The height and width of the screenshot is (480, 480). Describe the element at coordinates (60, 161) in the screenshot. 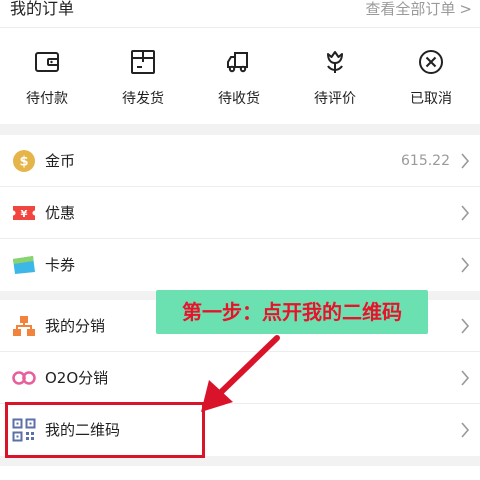

I see `menu-row-label: 金币` at that location.